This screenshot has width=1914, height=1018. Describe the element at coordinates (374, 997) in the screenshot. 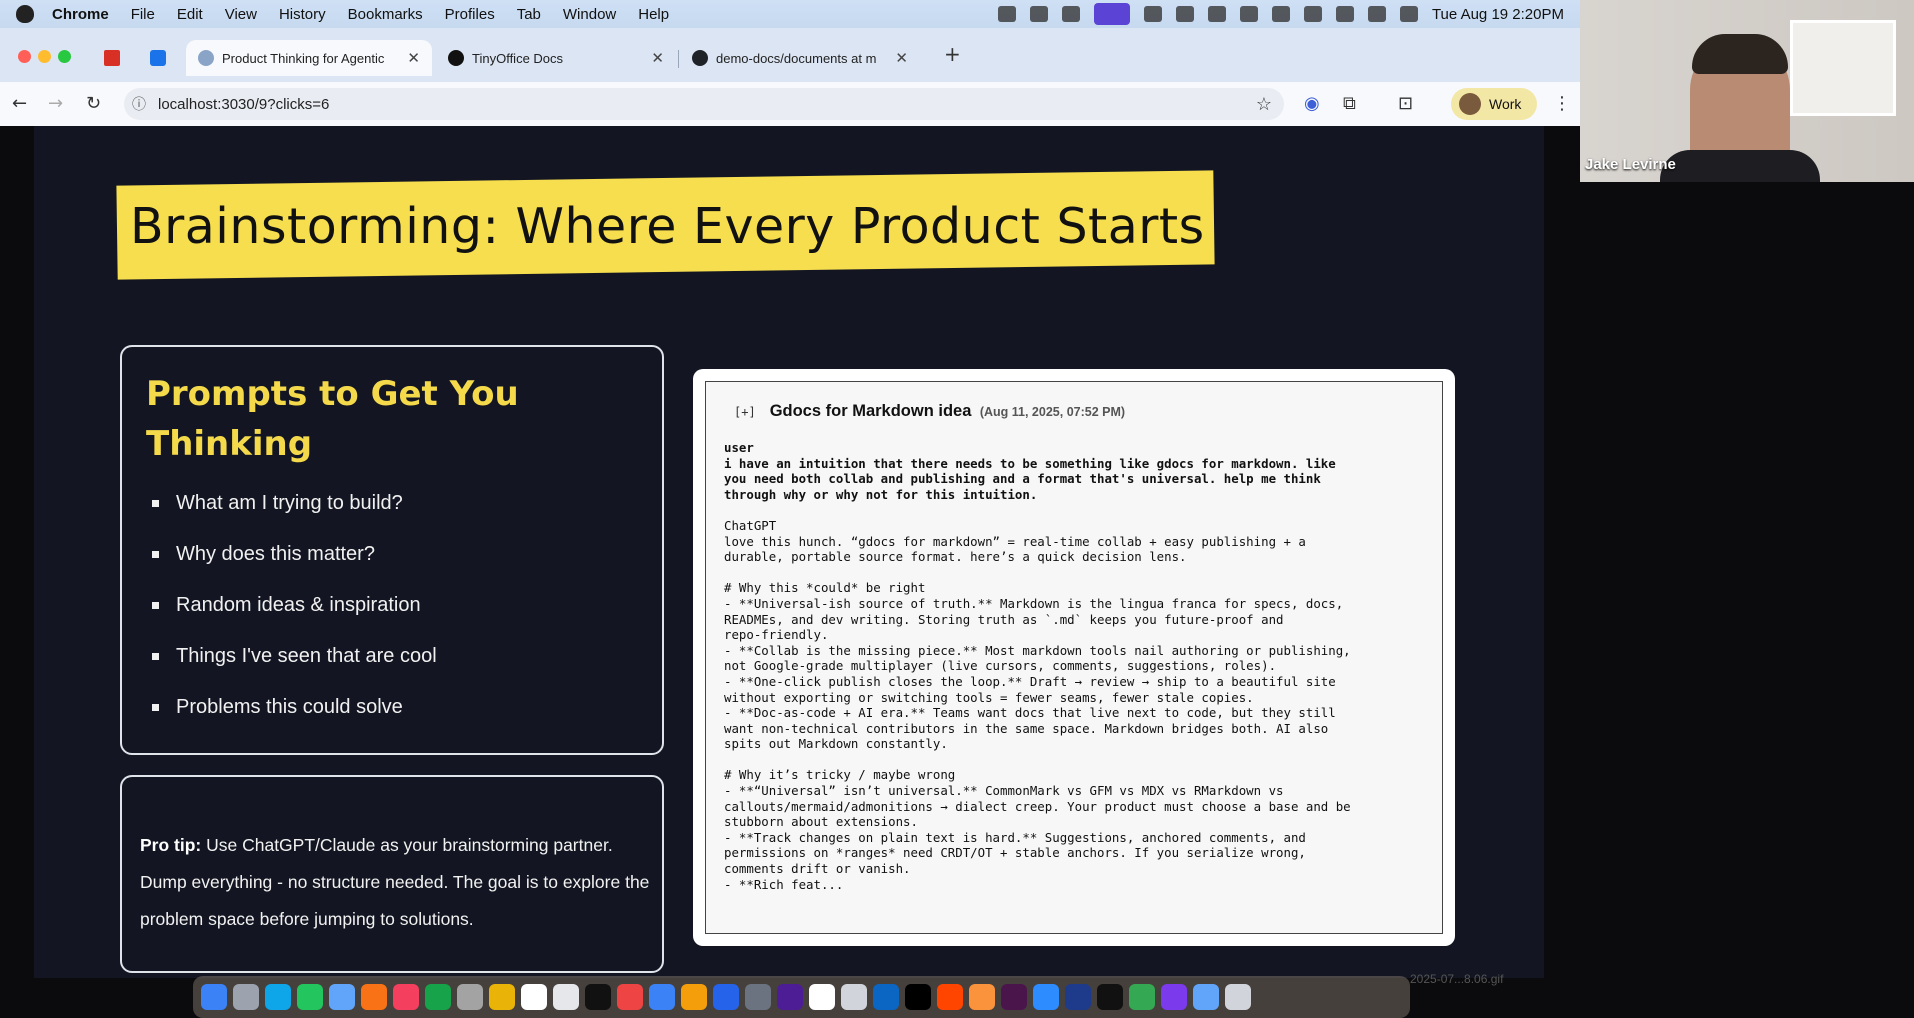

I see `photos-icon` at that location.